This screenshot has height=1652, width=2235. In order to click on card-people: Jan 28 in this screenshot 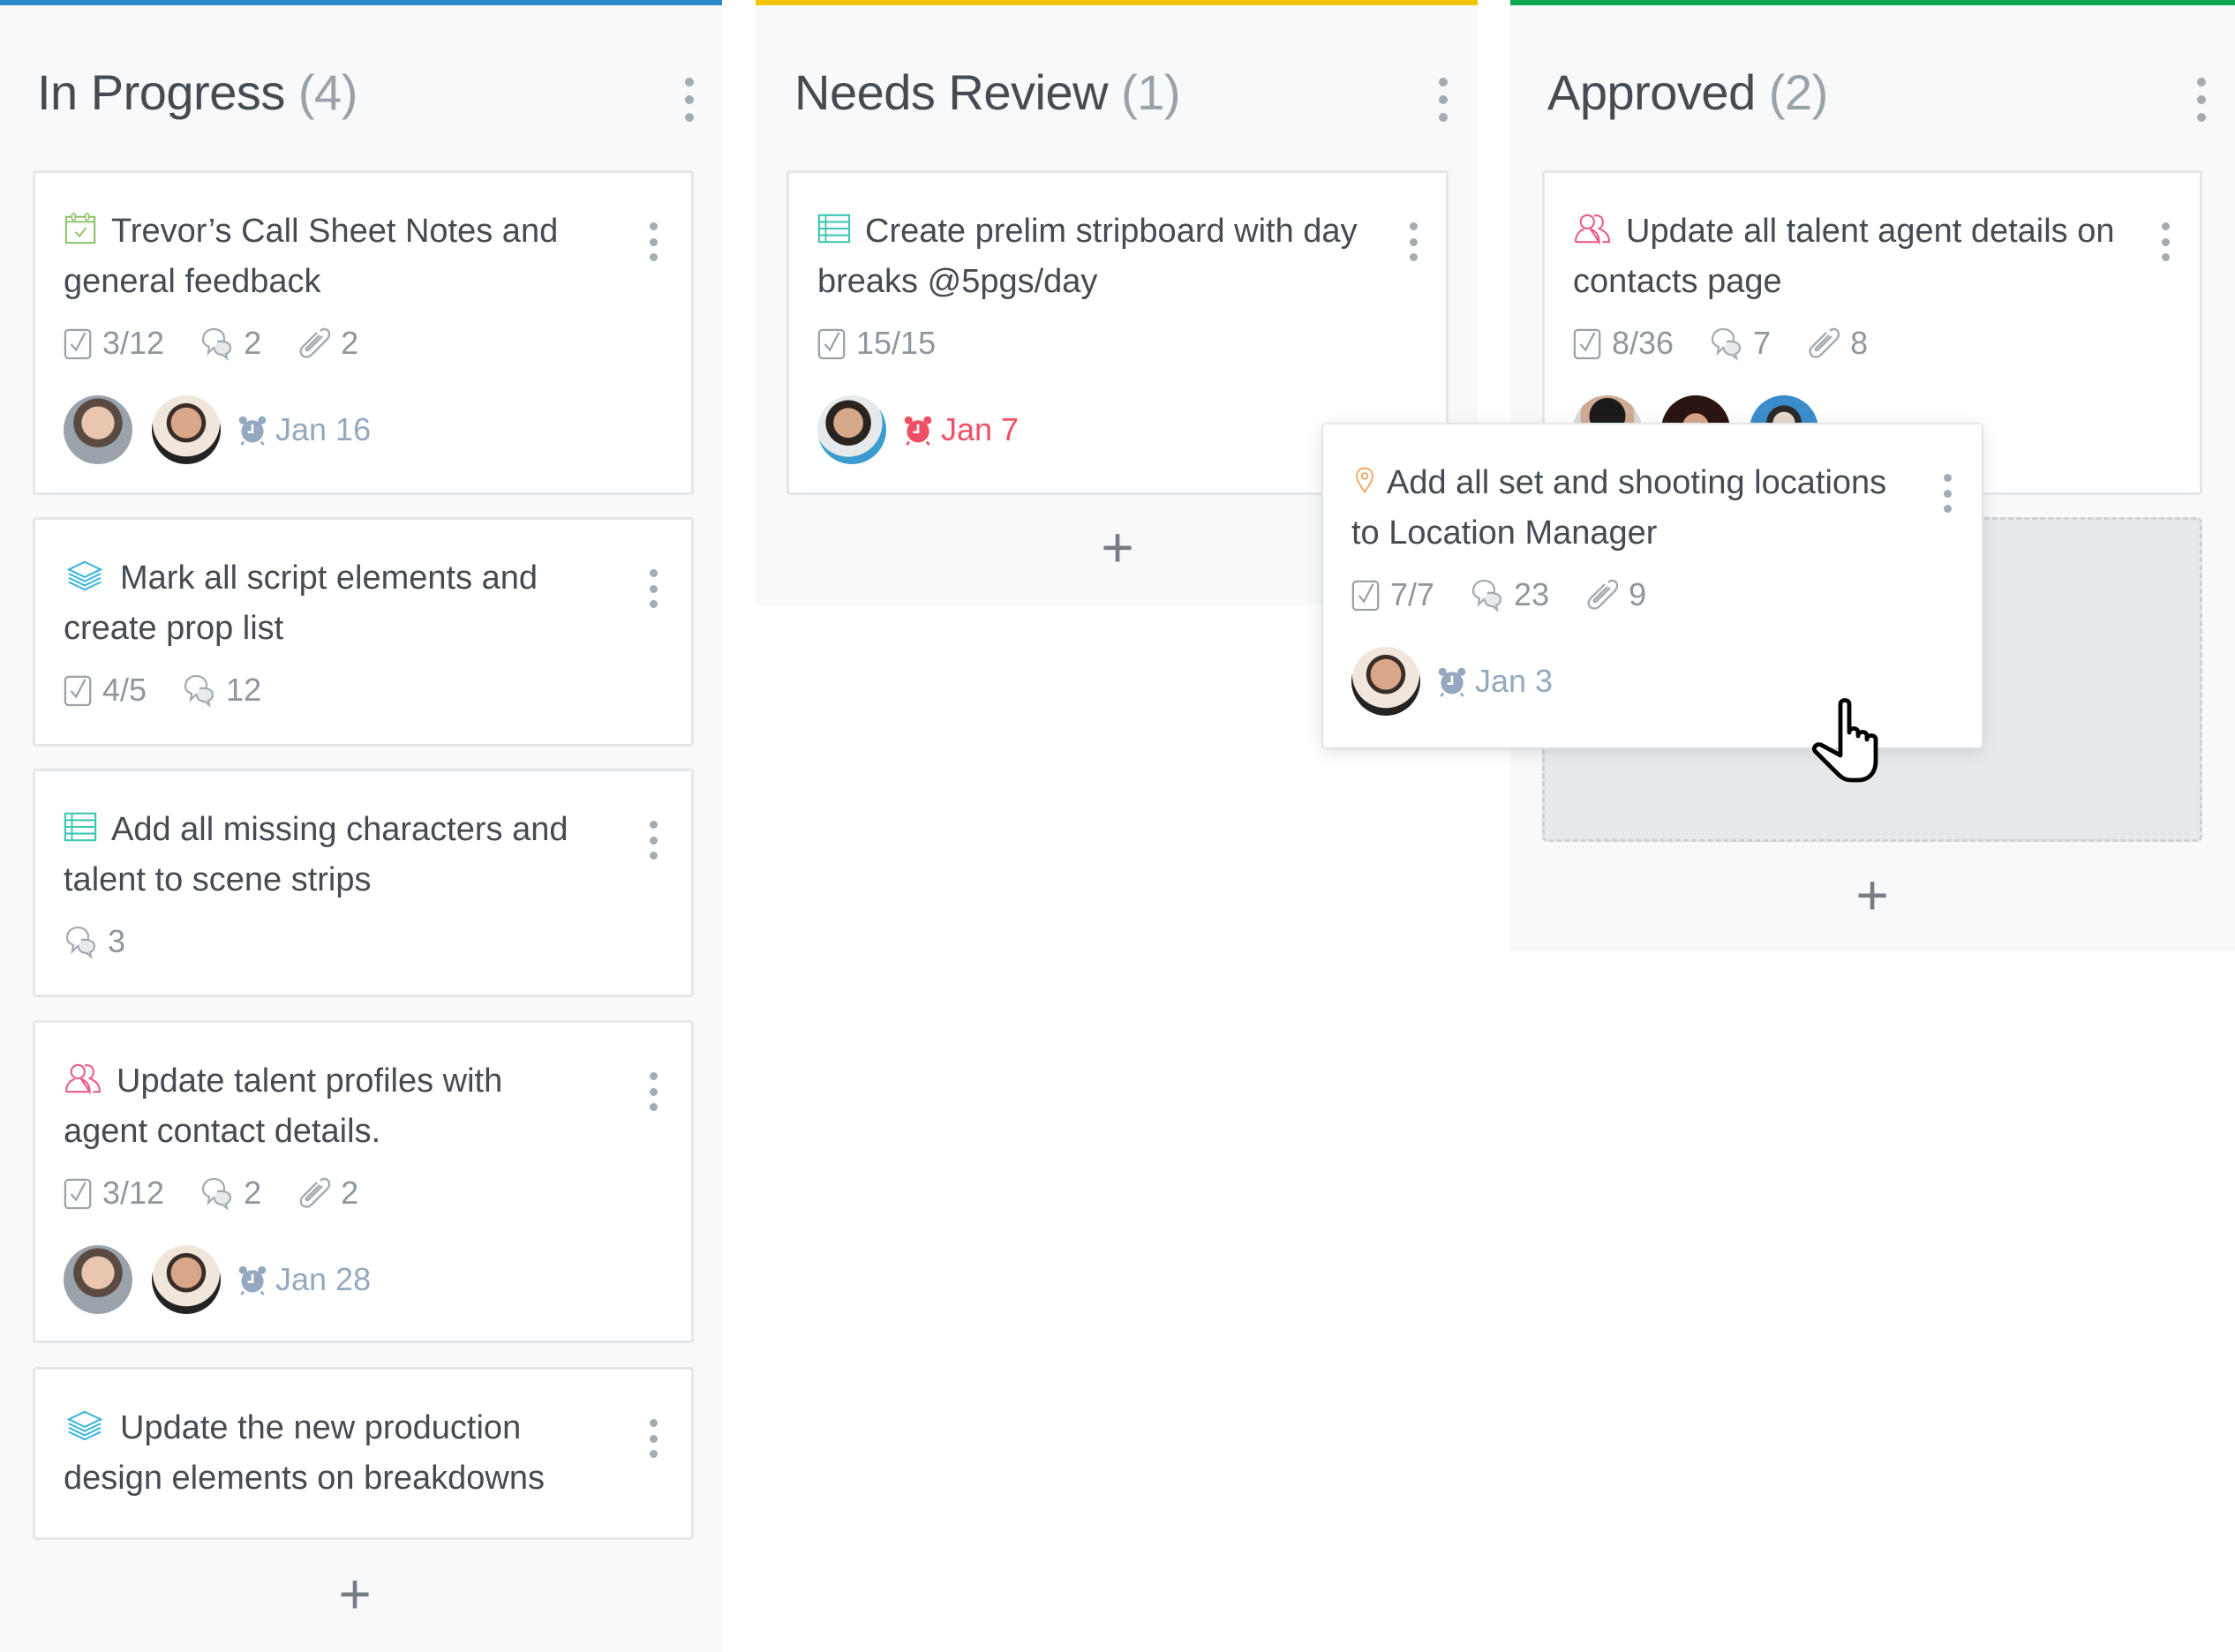, I will do `click(218, 1279)`.